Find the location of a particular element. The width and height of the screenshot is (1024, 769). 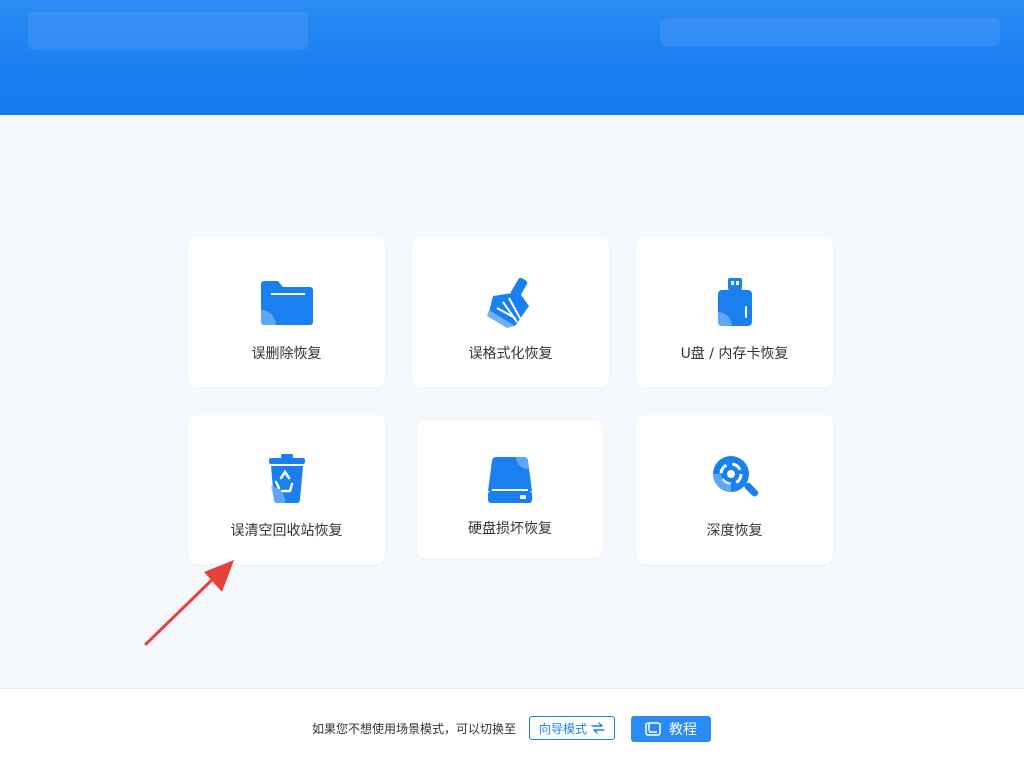

hard-disk-icon is located at coordinates (510, 480).